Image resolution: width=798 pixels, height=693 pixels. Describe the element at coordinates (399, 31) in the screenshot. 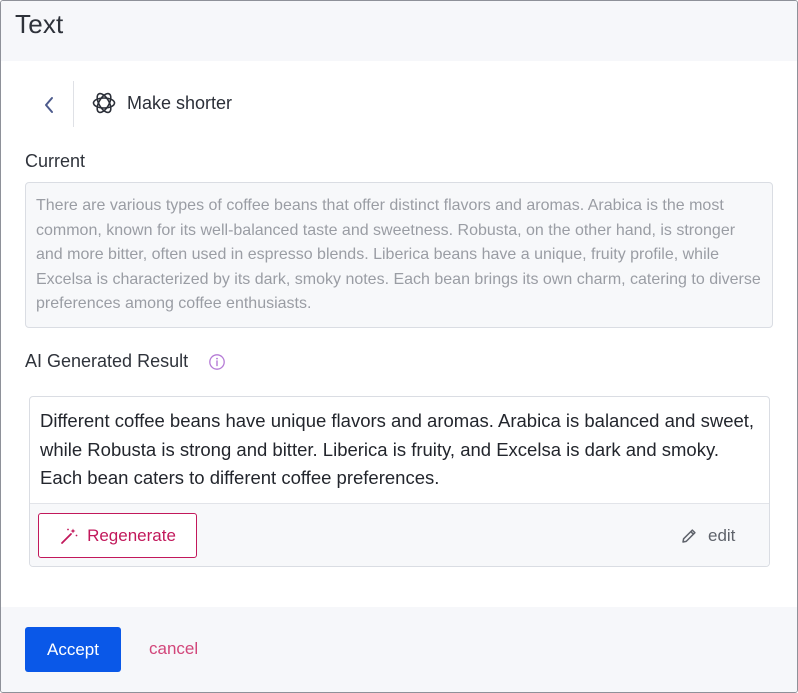

I see `dialog-header: Text` at that location.